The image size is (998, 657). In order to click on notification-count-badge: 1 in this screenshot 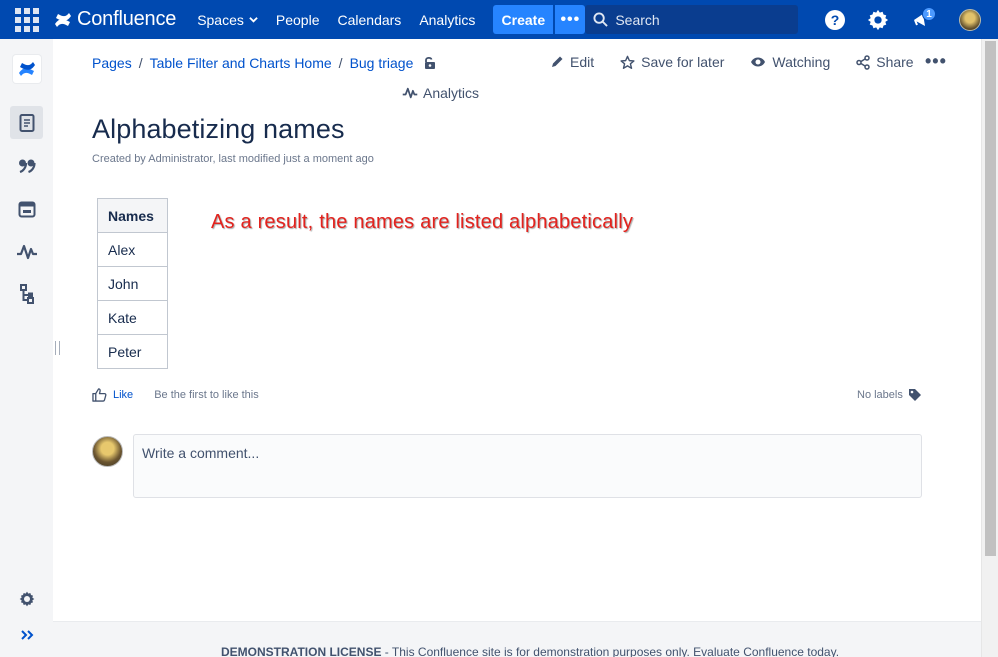, I will do `click(929, 14)`.